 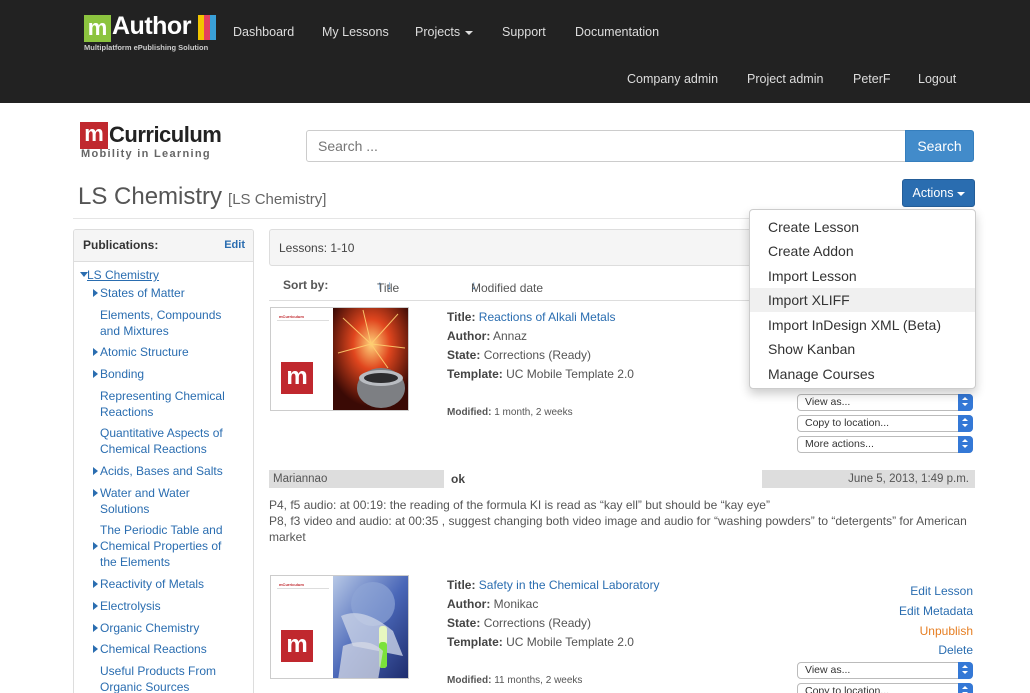 I want to click on sort-modified-label: Modified date, so click(x=507, y=288).